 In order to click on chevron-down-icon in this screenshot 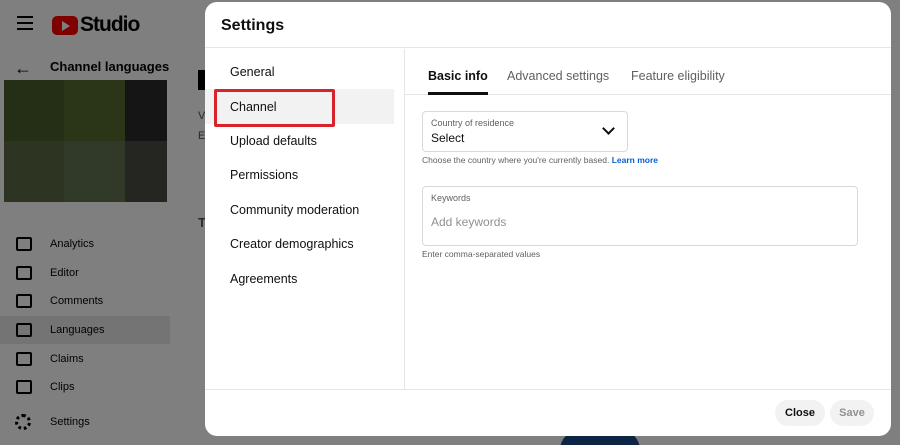, I will do `click(608, 128)`.